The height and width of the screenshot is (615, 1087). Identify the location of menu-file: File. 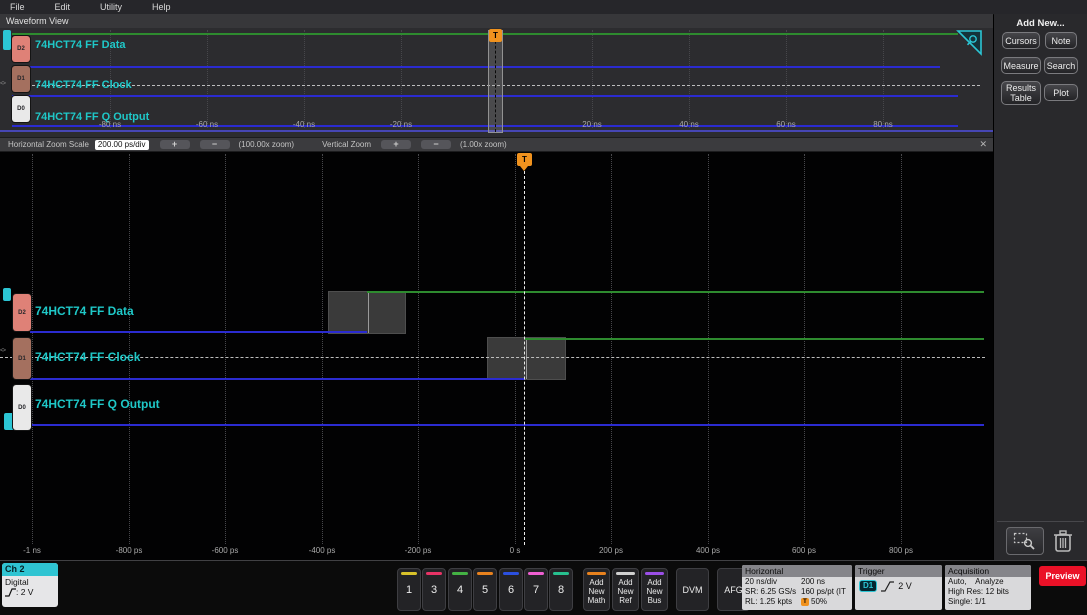
(17, 7).